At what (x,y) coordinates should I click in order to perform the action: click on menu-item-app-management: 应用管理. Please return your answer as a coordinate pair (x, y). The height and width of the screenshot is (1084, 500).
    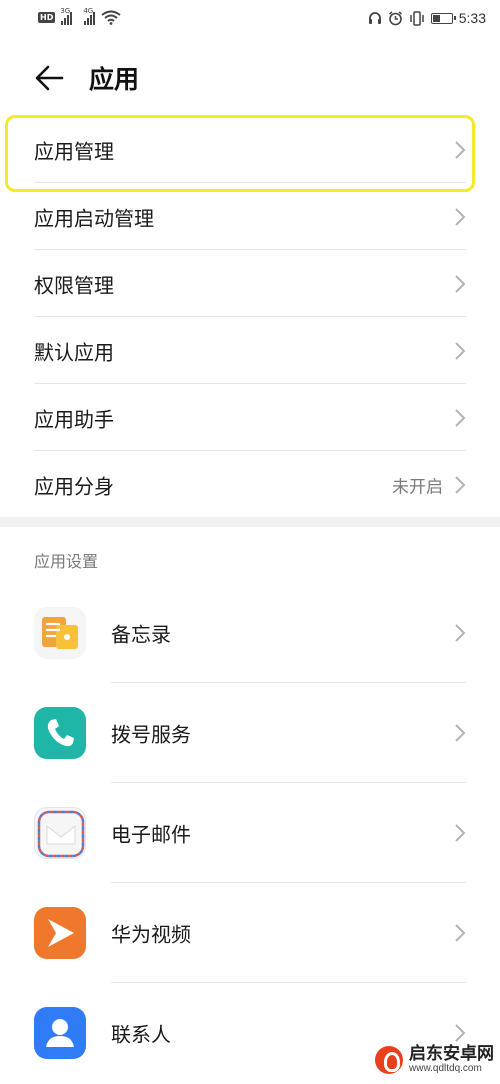
    Looking at the image, I should click on (250, 149).